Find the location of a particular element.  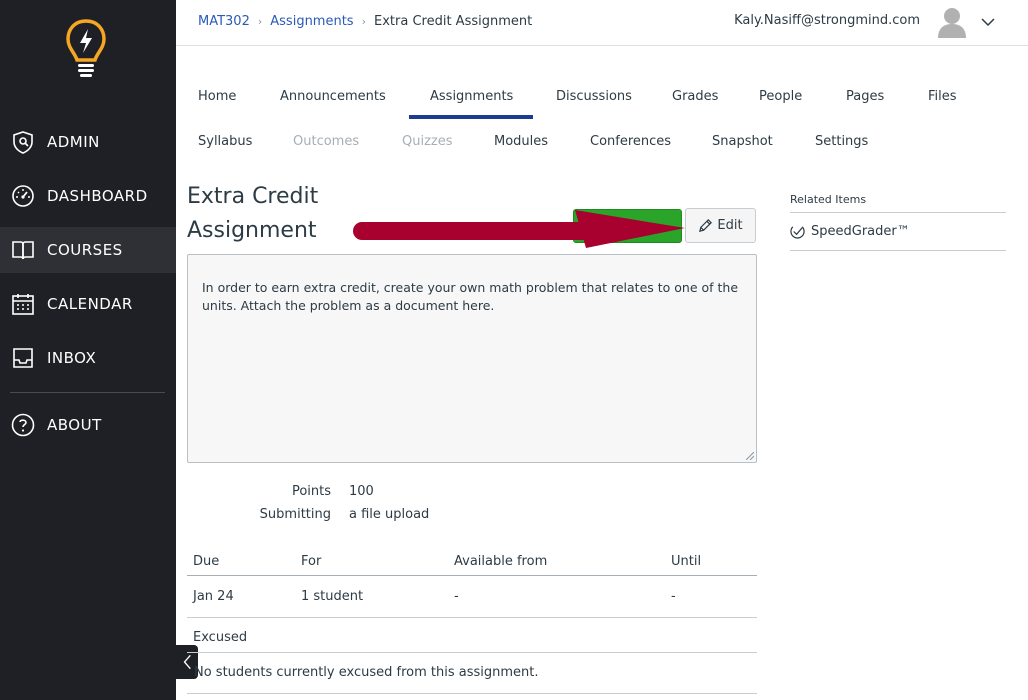

submitting-value: a file upload is located at coordinates (389, 514).